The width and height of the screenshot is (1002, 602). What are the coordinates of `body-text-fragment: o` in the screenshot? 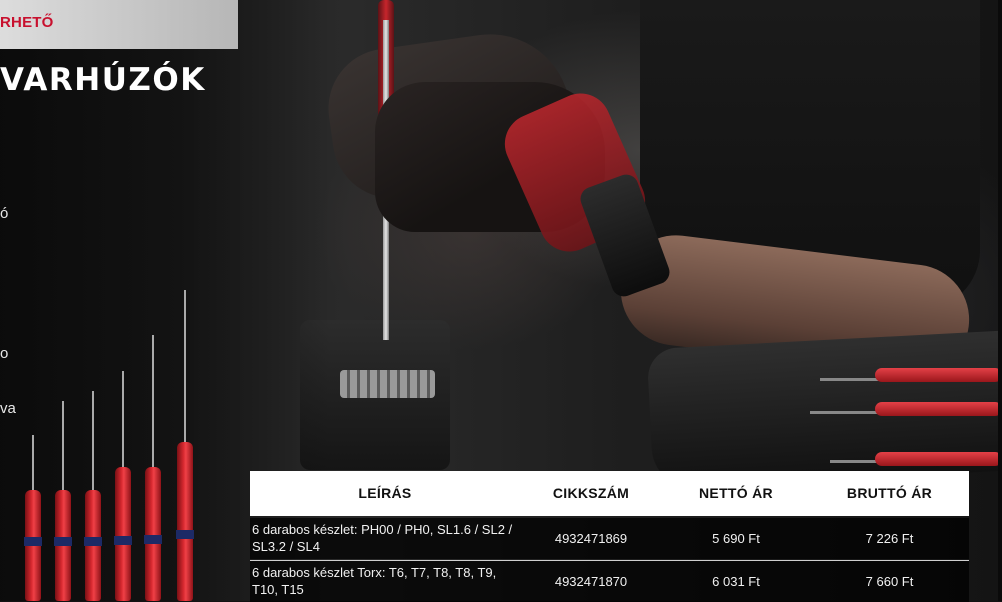 It's located at (4, 353).